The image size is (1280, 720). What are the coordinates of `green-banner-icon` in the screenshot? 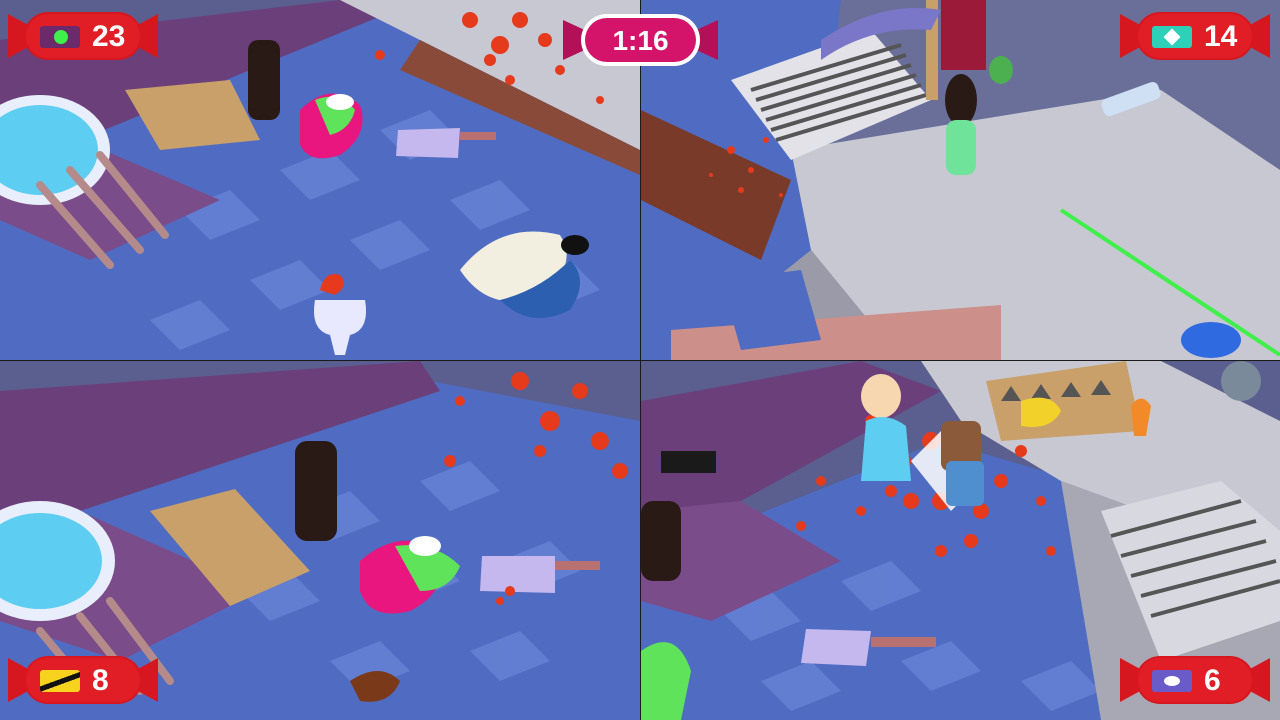 It's located at (60, 37).